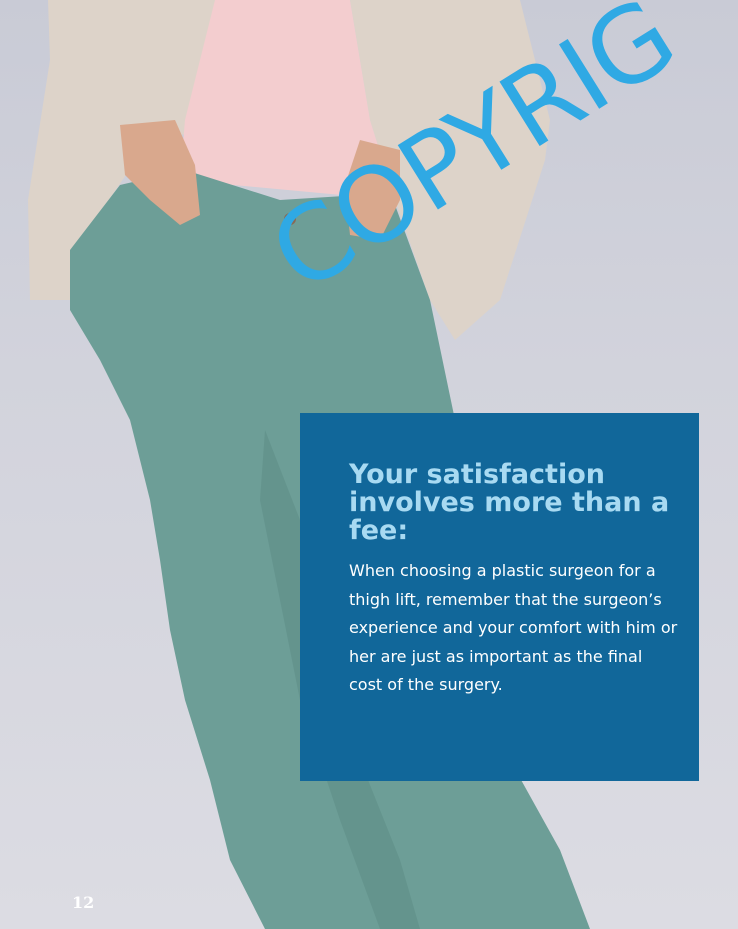 The height and width of the screenshot is (929, 738). What do you see at coordinates (83, 902) in the screenshot?
I see `page-number: 12` at bounding box center [83, 902].